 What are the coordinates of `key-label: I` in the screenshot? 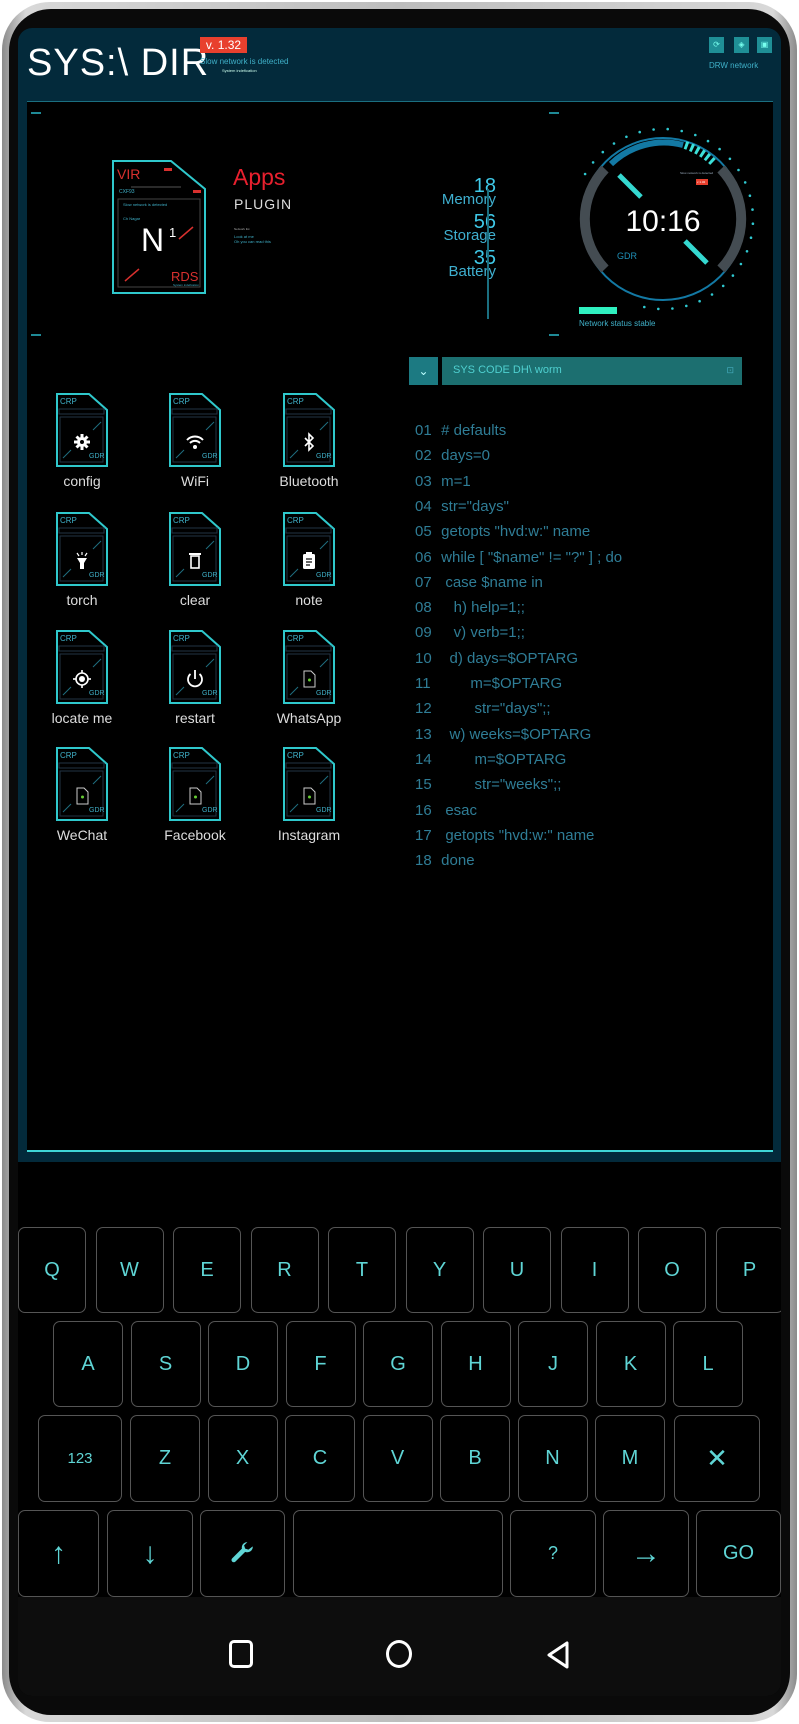 It's located at (594, 1269).